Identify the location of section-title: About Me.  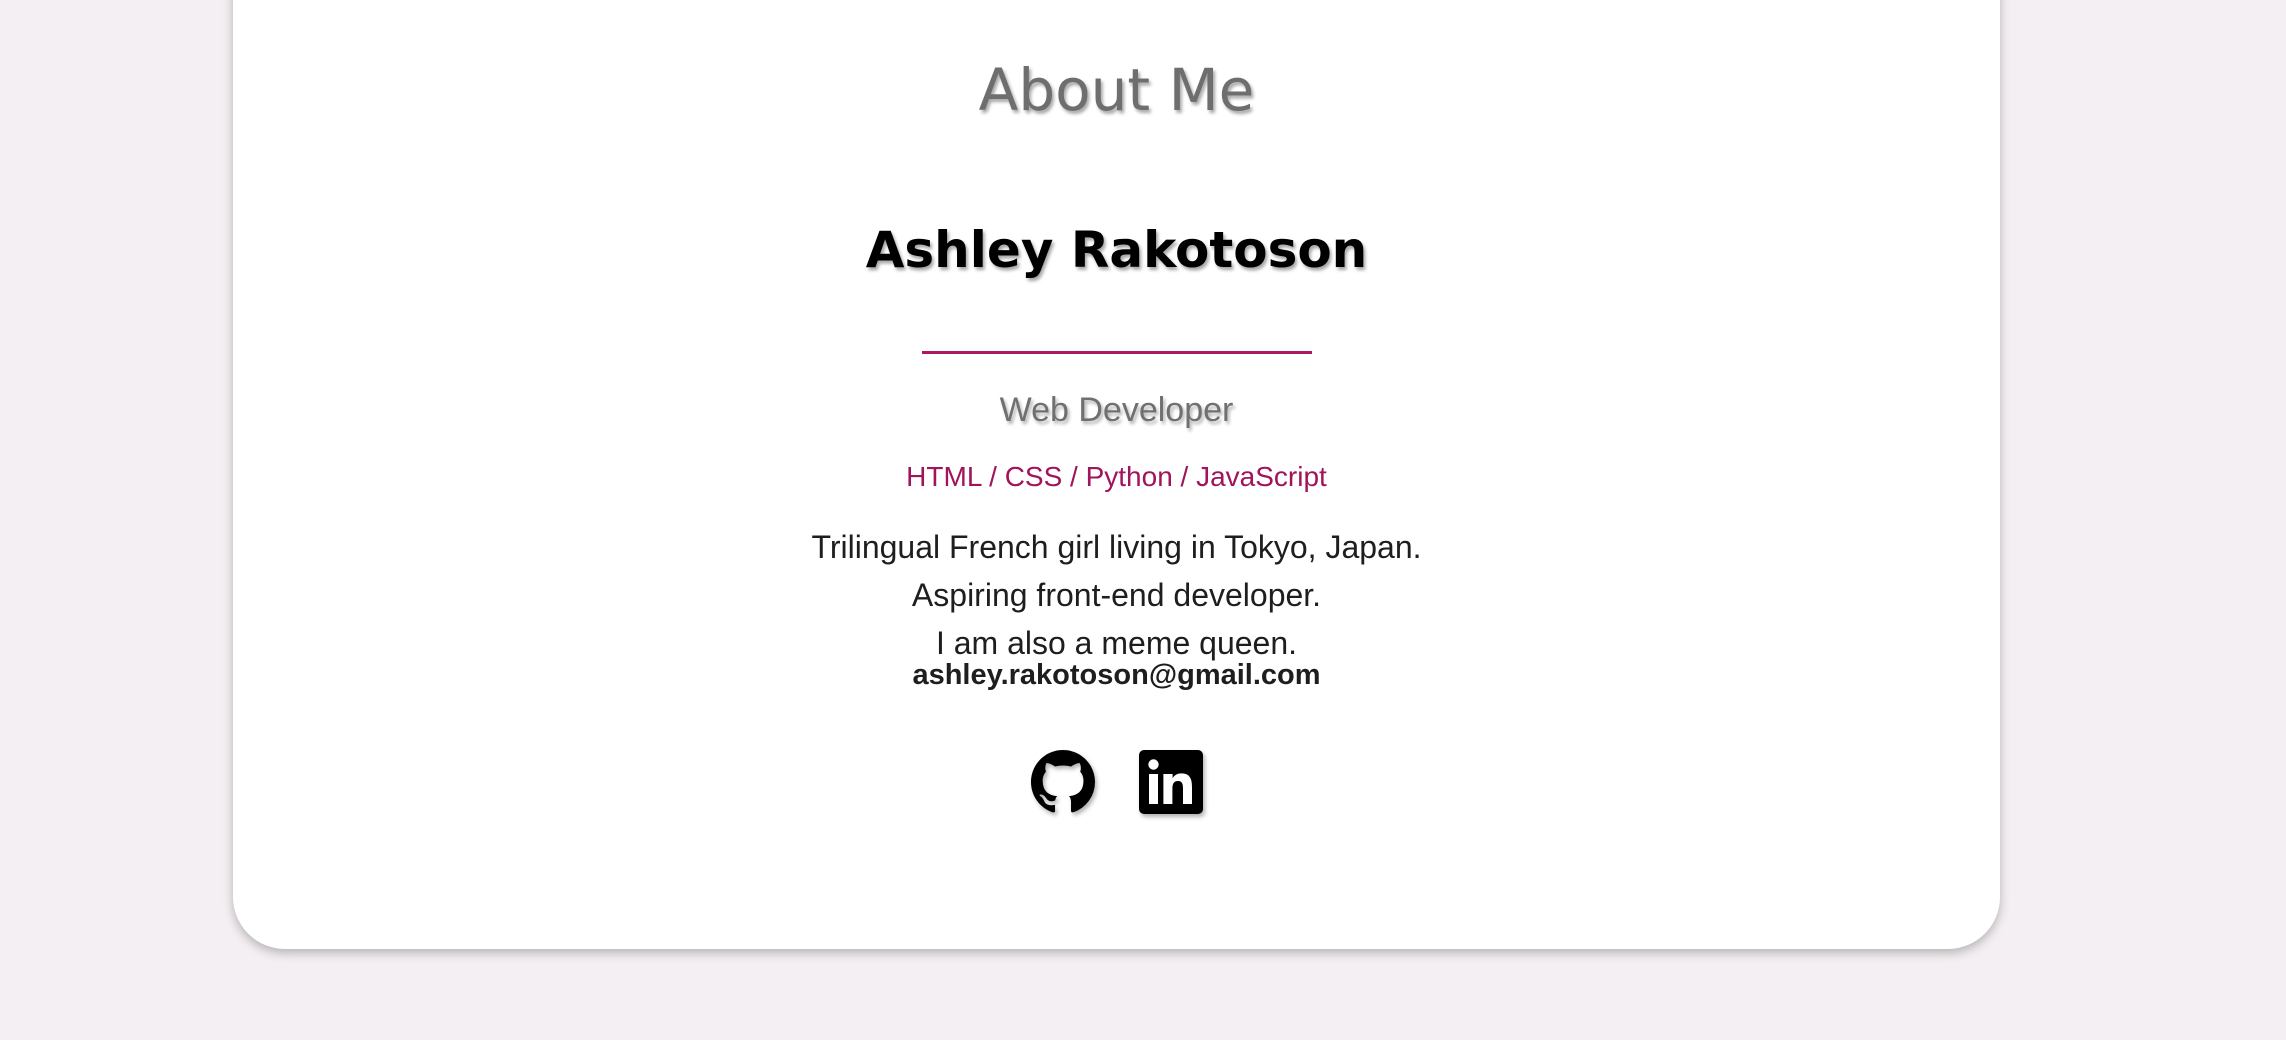
(1116, 90).